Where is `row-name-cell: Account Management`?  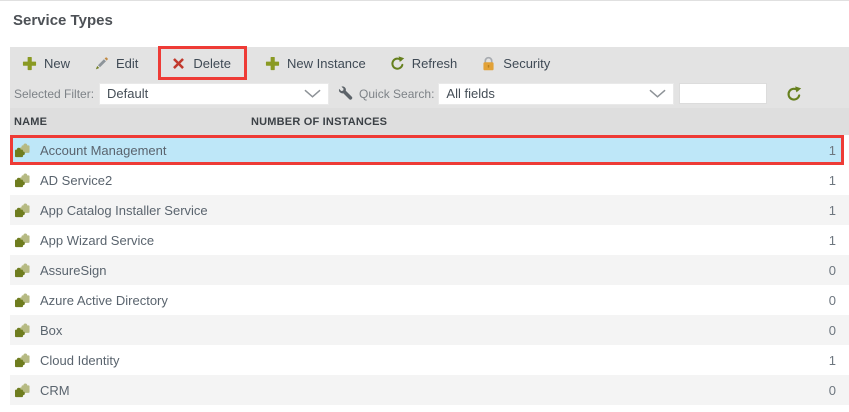 row-name-cell: Account Management is located at coordinates (89, 150).